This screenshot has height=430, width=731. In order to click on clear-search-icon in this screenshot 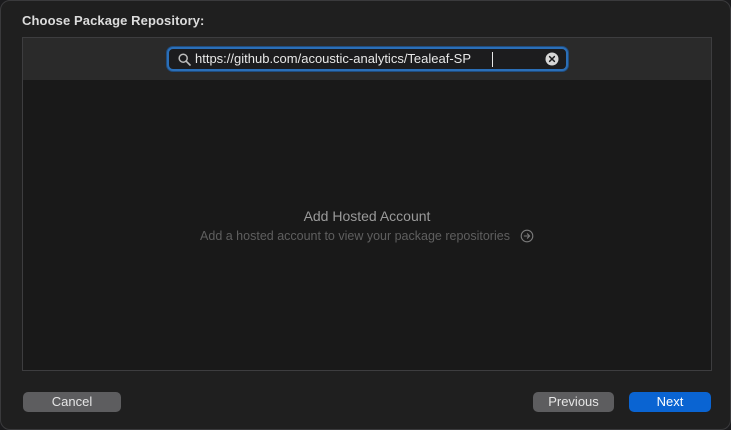, I will do `click(552, 59)`.